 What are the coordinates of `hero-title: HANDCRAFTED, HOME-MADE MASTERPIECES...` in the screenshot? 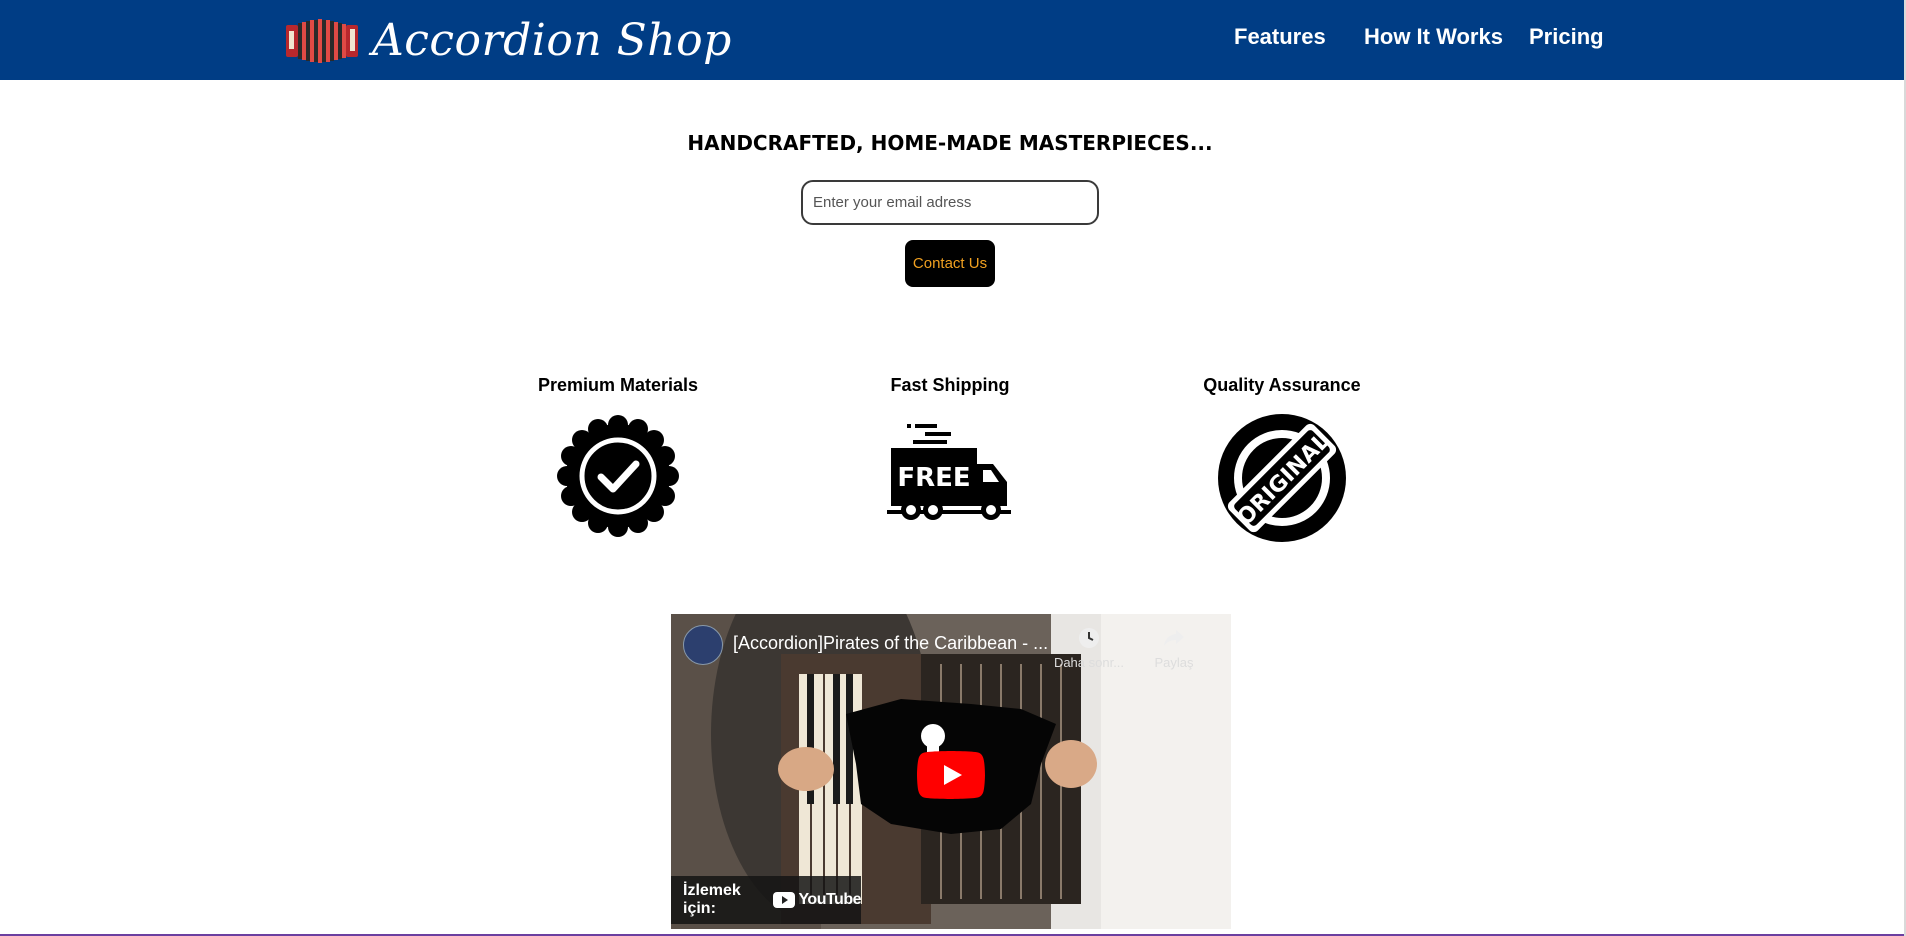 It's located at (950, 143).